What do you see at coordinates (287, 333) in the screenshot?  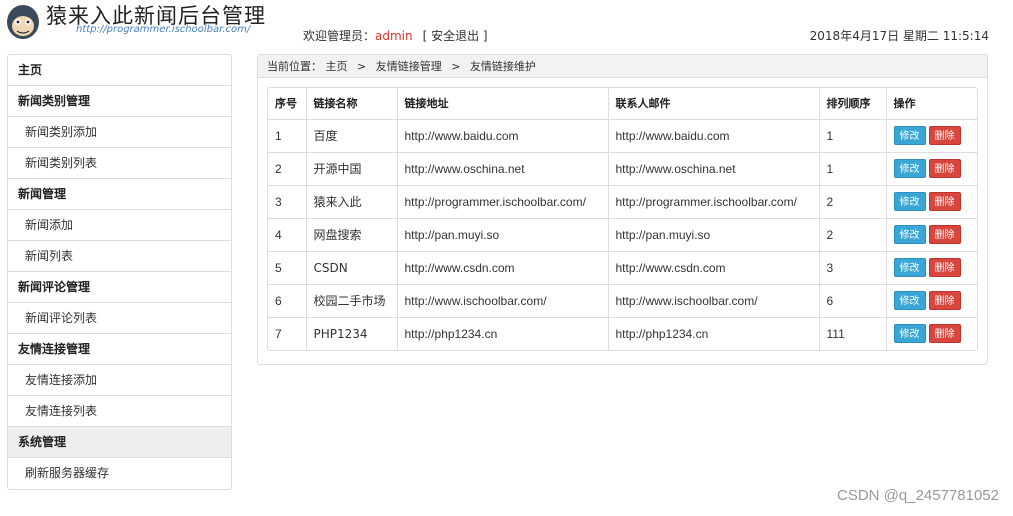 I see `cell-index: 7` at bounding box center [287, 333].